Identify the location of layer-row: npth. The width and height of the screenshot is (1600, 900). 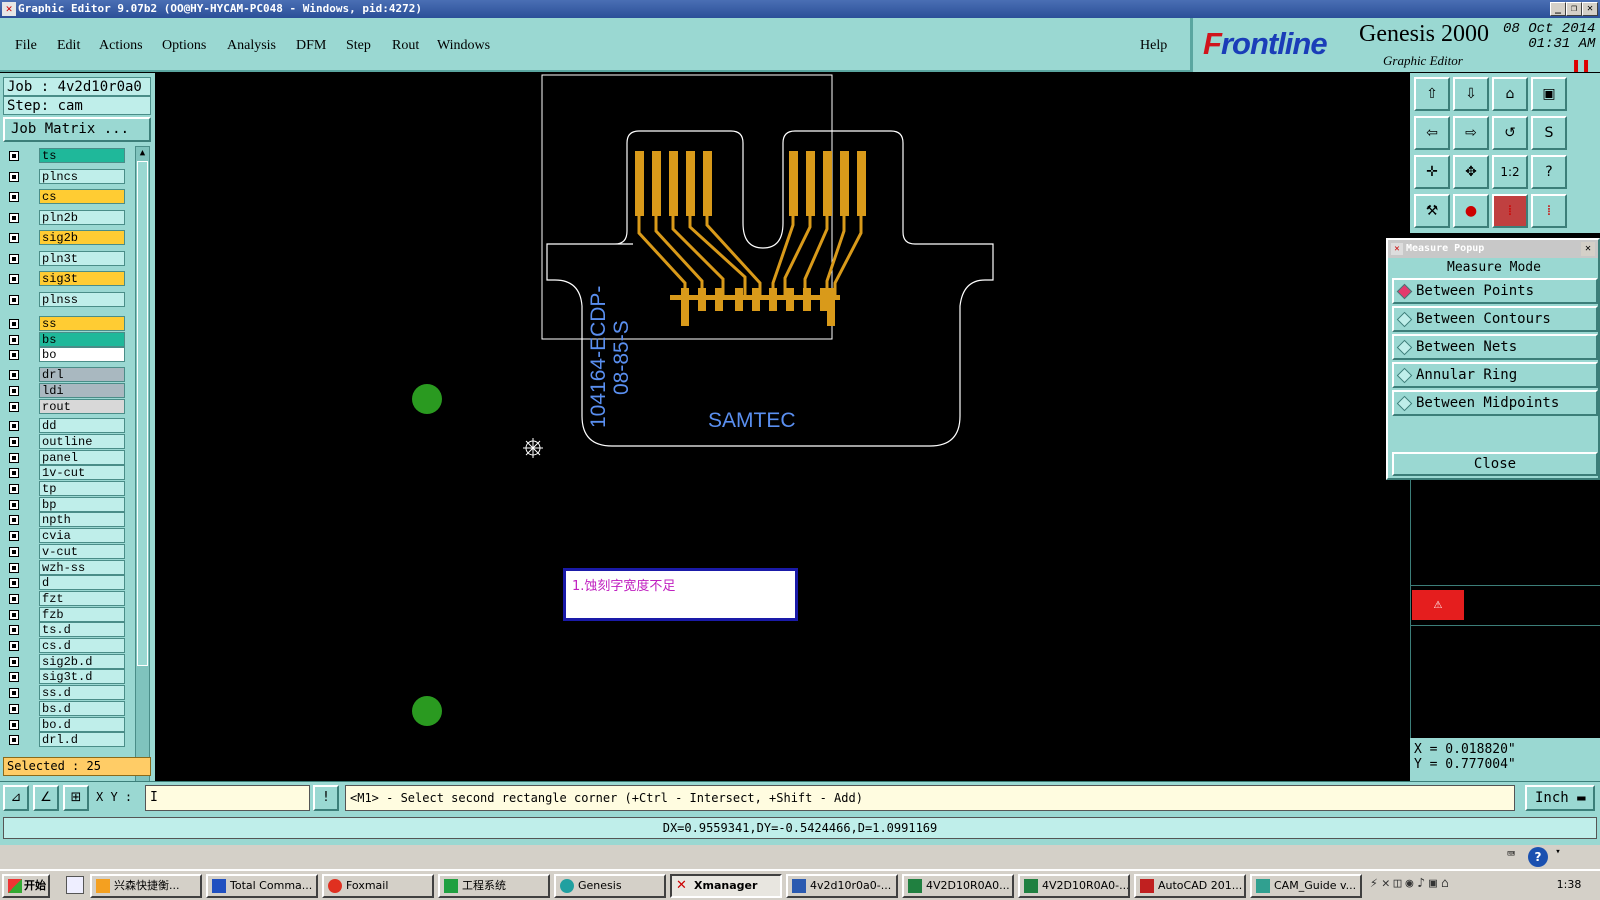
(67, 520).